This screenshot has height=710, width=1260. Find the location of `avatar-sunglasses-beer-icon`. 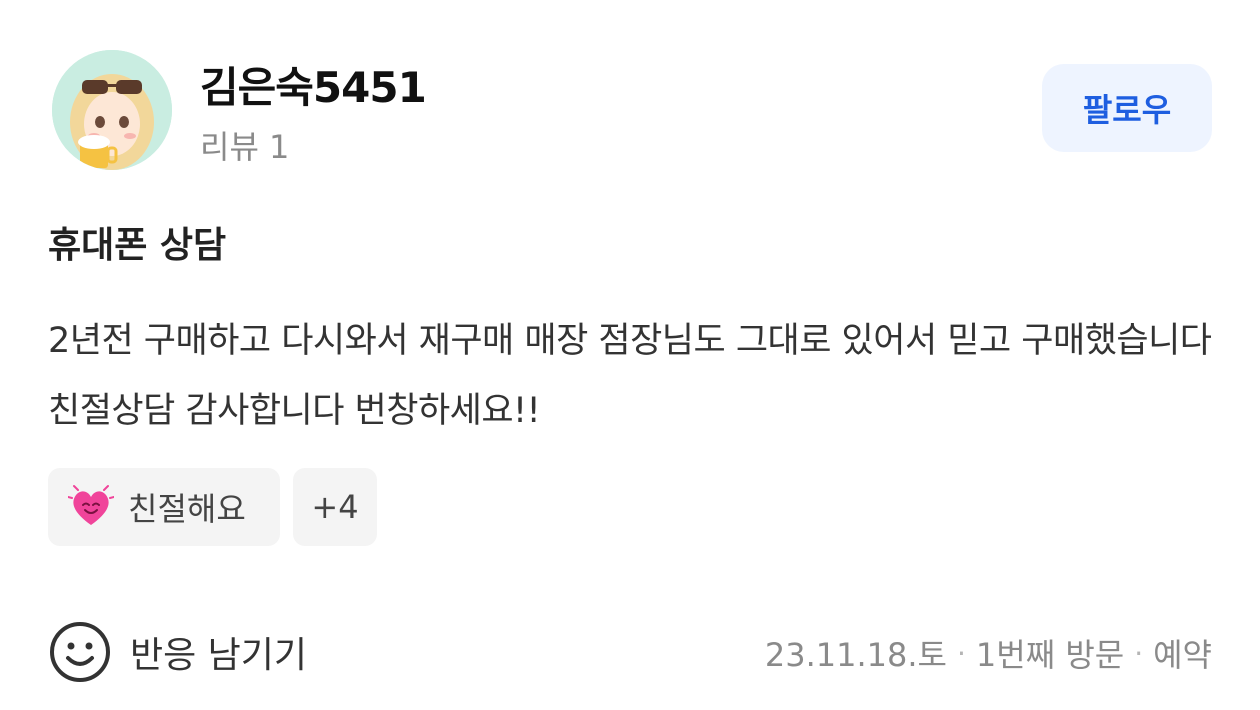

avatar-sunglasses-beer-icon is located at coordinates (112, 110).